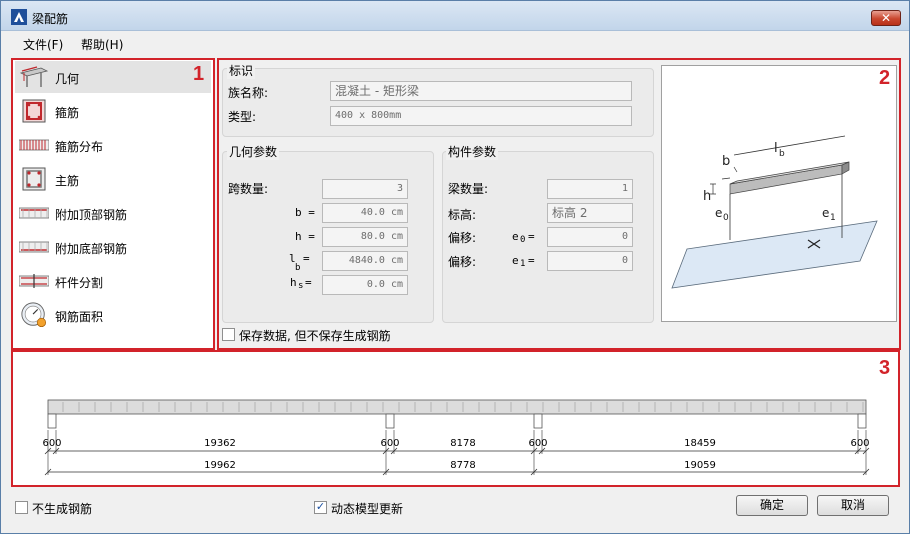 The width and height of the screenshot is (910, 534). What do you see at coordinates (885, 78) in the screenshot?
I see `region-number-2: 2` at bounding box center [885, 78].